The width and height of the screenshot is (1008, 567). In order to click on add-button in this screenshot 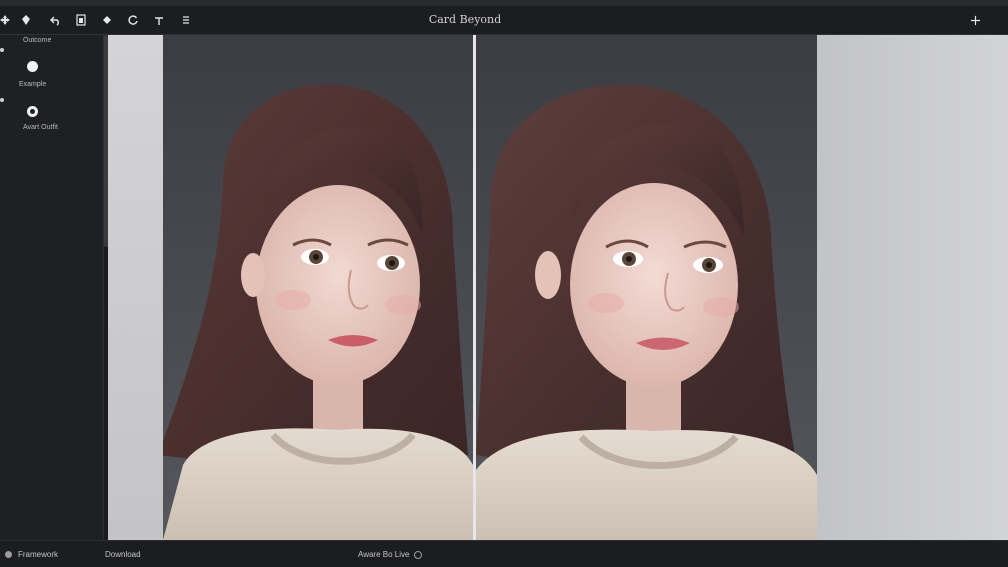, I will do `click(975, 20)`.